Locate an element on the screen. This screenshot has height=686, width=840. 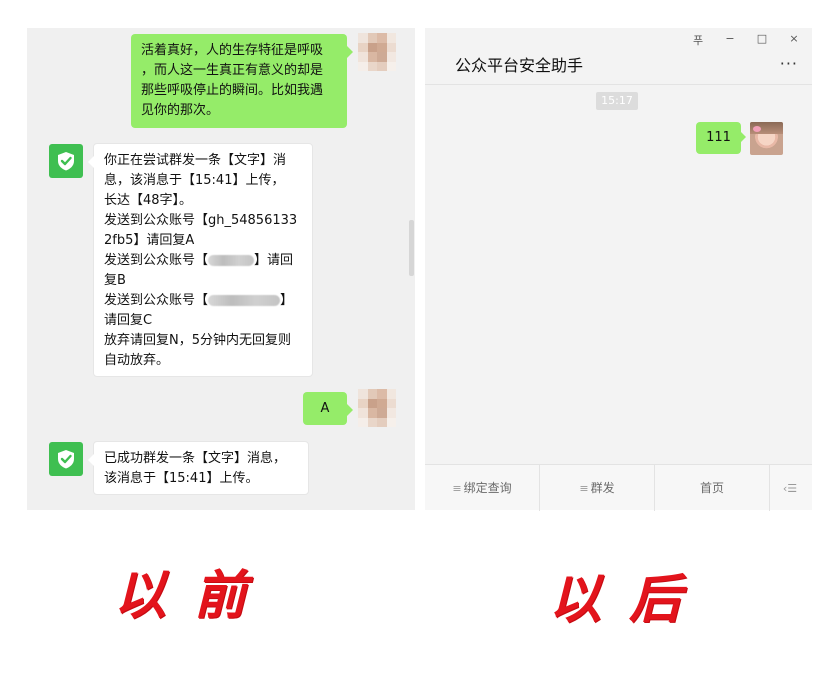
message-line: 发送到公众账号【 】请回 is located at coordinates (203, 261).